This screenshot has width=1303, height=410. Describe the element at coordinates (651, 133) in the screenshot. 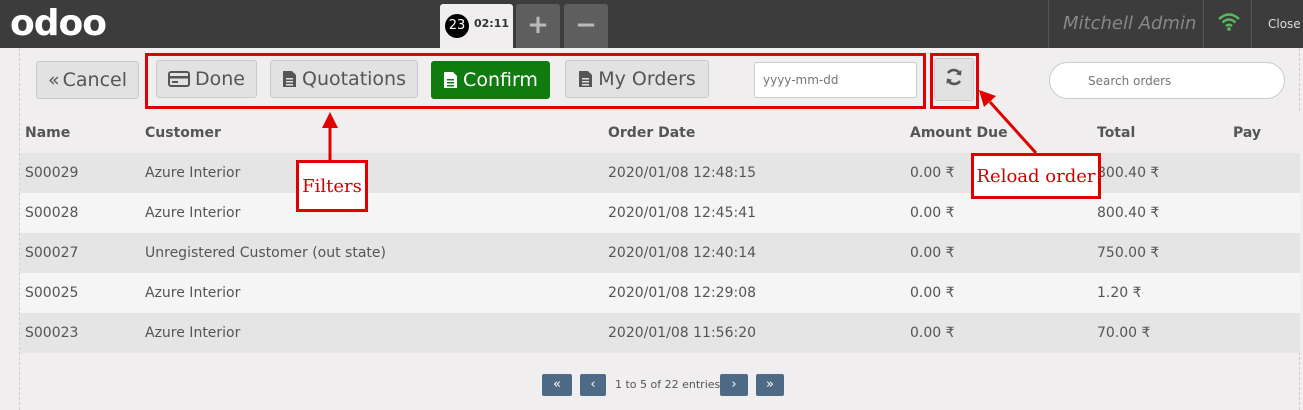

I see `column-header-order-date: Order Date` at that location.